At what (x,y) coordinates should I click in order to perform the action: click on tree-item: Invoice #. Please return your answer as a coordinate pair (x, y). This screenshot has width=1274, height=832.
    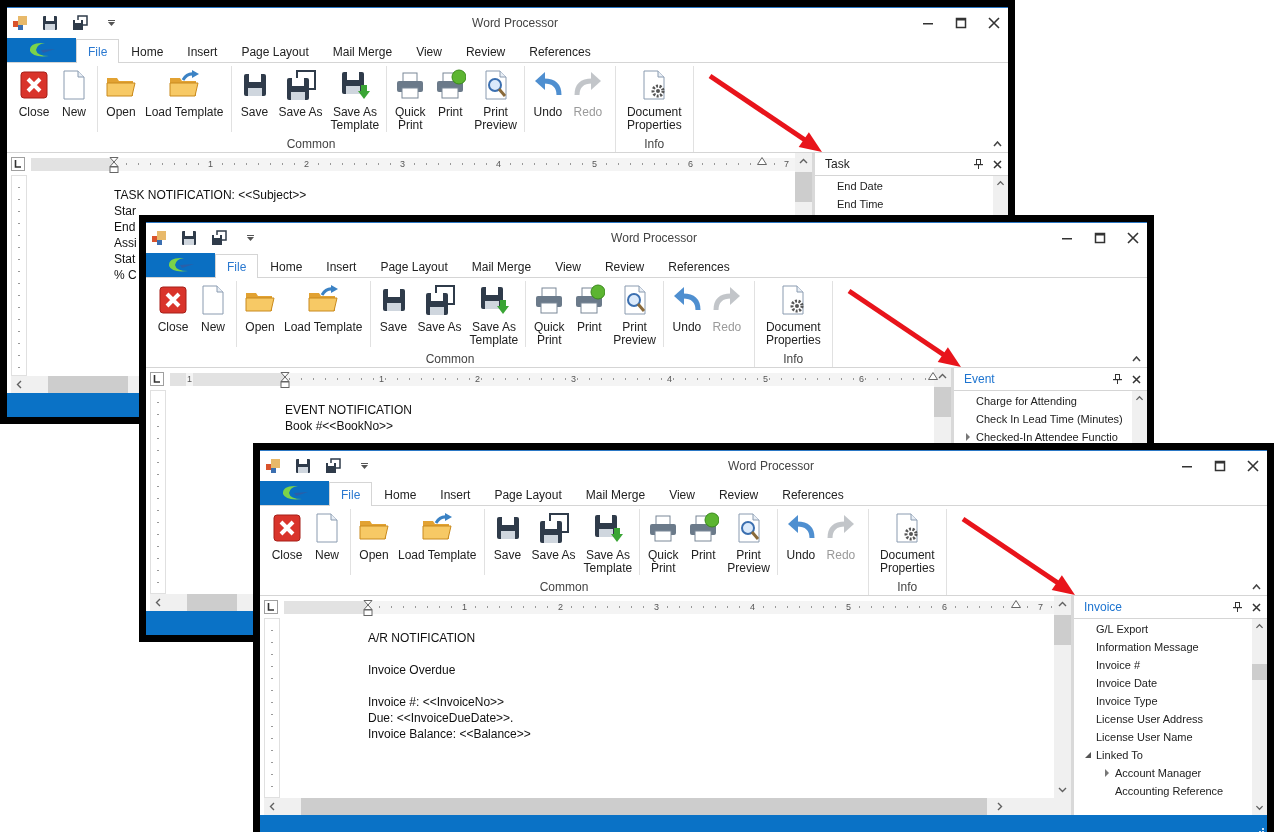
    Looking at the image, I should click on (1163, 665).